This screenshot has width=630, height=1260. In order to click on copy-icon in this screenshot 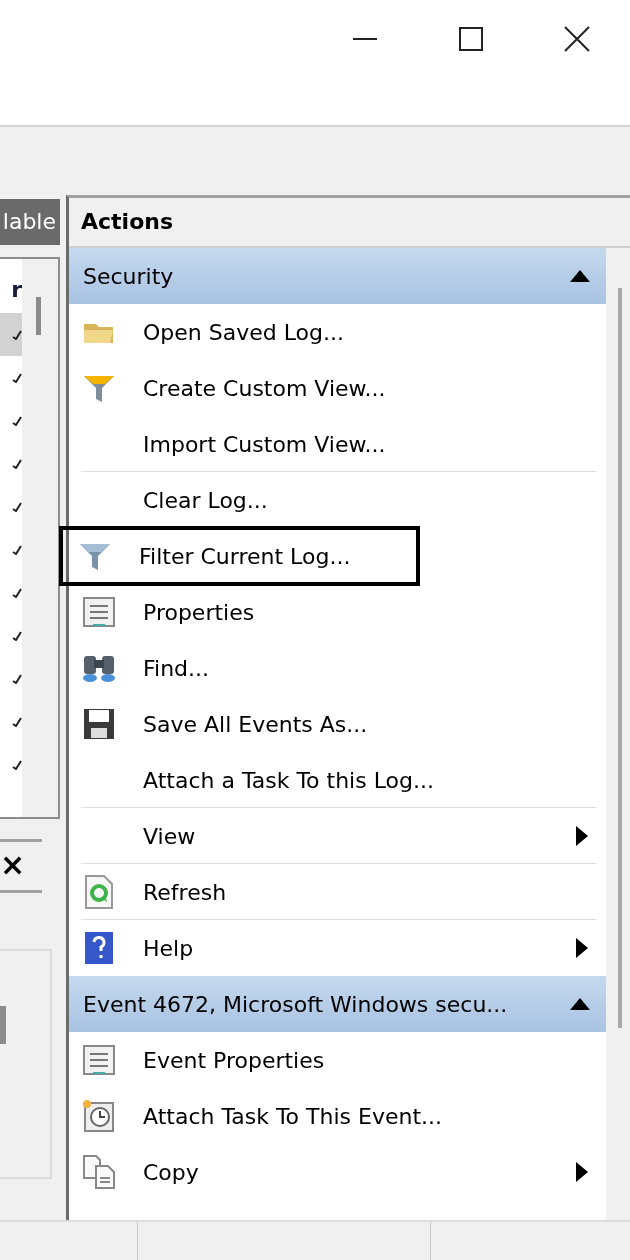, I will do `click(99, 1172)`.